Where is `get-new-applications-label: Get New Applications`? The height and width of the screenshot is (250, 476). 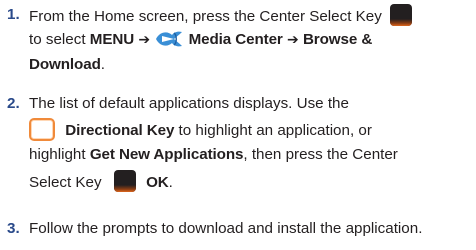 get-new-applications-label: Get New Applications is located at coordinates (166, 154).